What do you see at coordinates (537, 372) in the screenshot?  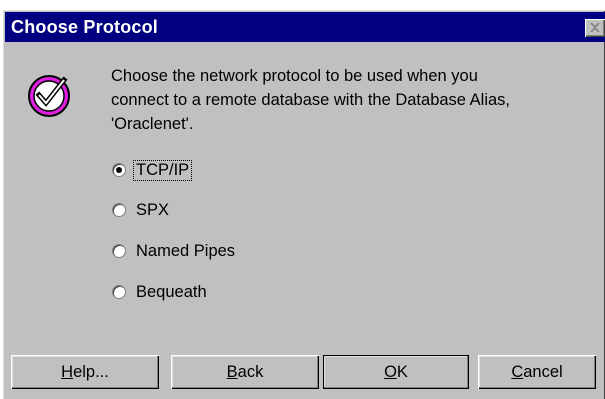 I see `cancel-button: Cancel` at bounding box center [537, 372].